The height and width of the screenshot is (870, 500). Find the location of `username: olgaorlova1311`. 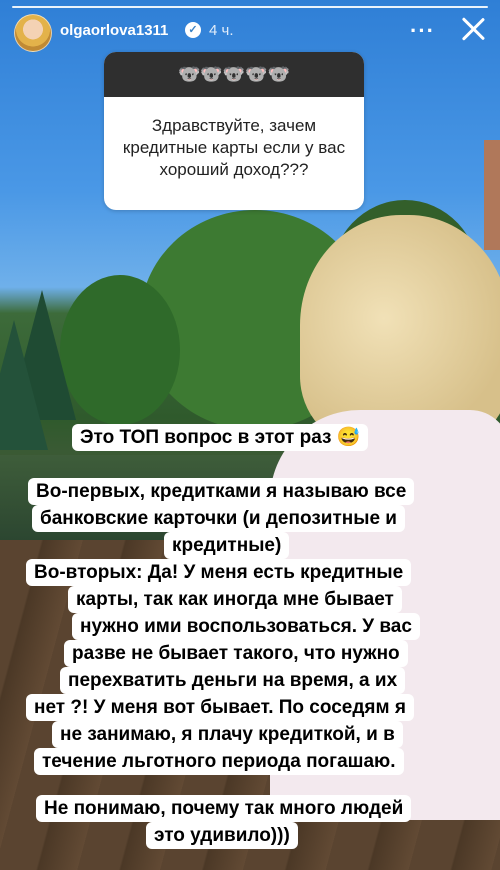

username: olgaorlova1311 is located at coordinates (114, 30).